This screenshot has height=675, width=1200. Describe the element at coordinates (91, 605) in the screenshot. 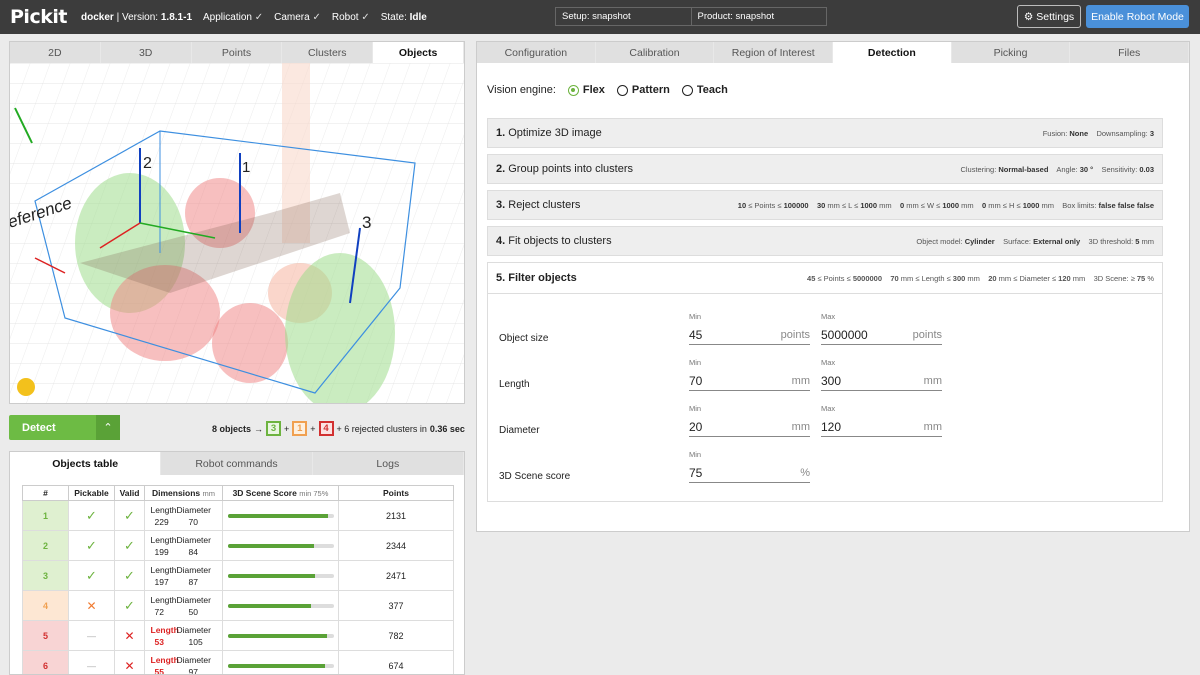

I see `pickable-icon: ✕` at that location.